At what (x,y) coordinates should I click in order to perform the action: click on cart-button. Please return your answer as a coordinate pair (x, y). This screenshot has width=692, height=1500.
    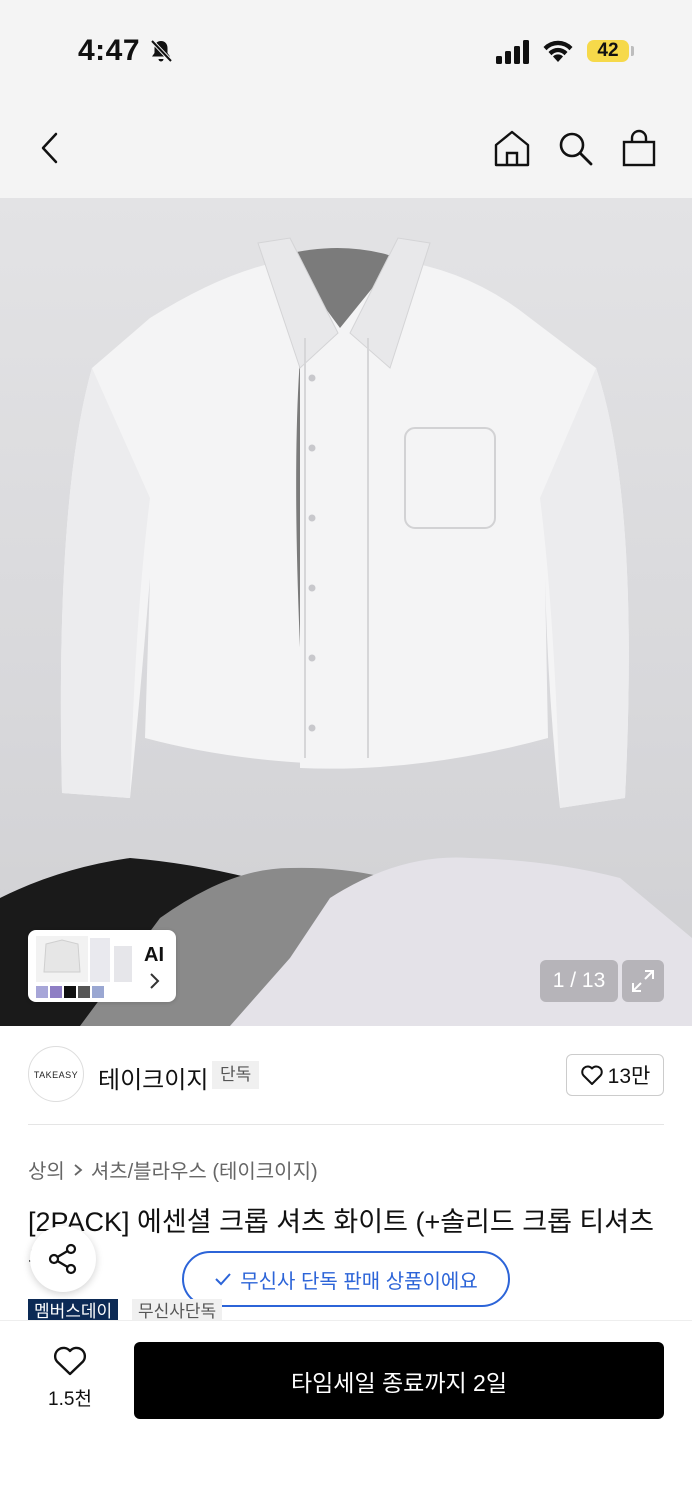
    Looking at the image, I should click on (639, 148).